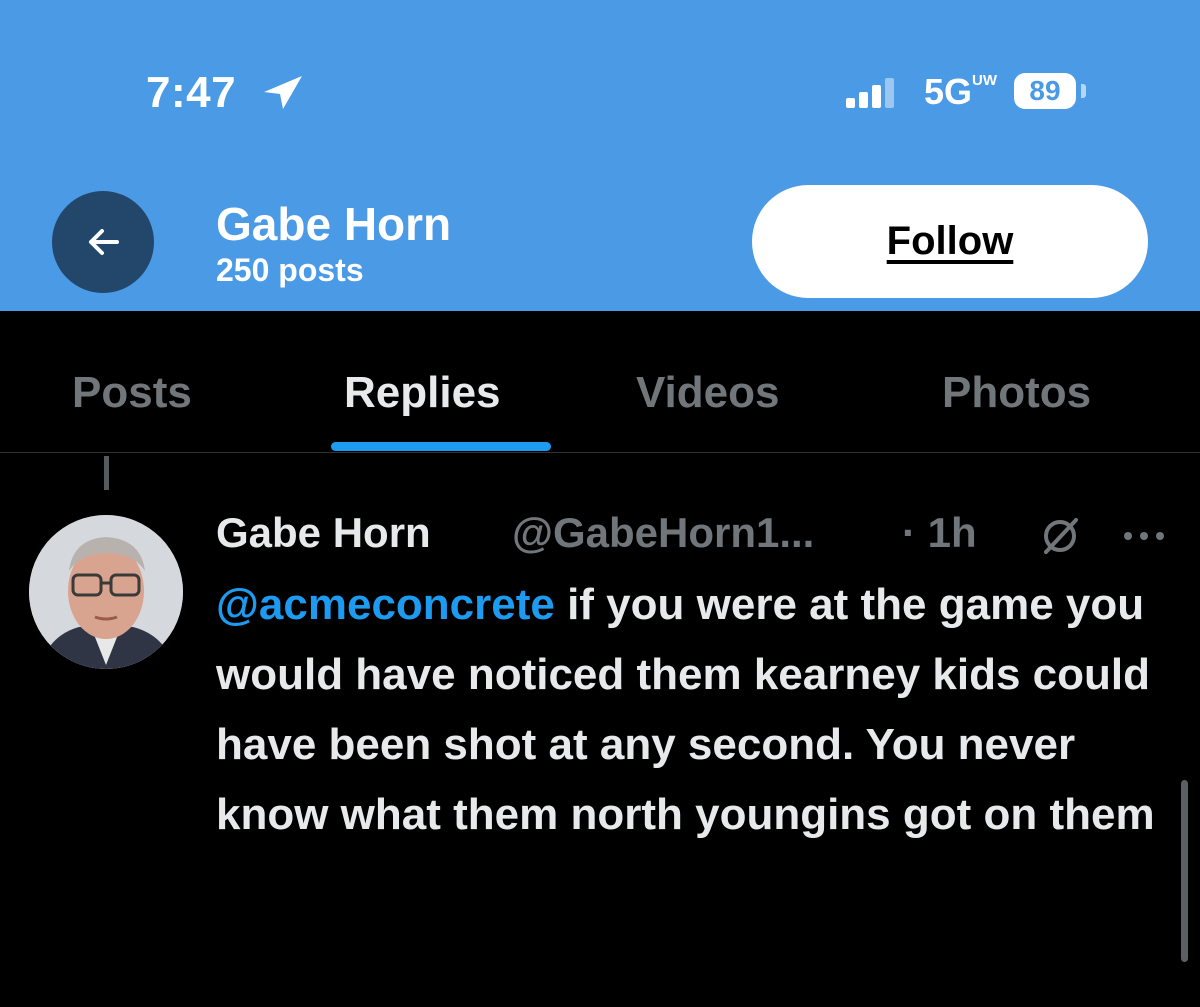  Describe the element at coordinates (323, 533) in the screenshot. I see `tweet-author-name: Gabe Horn` at that location.